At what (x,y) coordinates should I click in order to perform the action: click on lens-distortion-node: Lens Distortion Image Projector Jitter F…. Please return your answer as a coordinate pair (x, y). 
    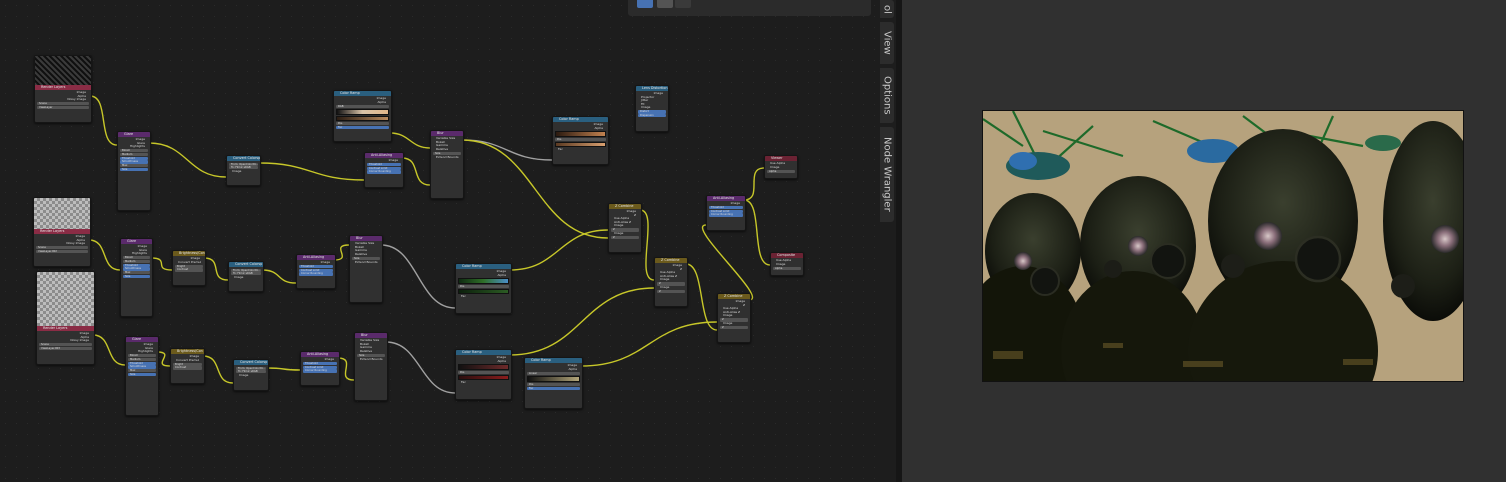
    Looking at the image, I should click on (652, 108).